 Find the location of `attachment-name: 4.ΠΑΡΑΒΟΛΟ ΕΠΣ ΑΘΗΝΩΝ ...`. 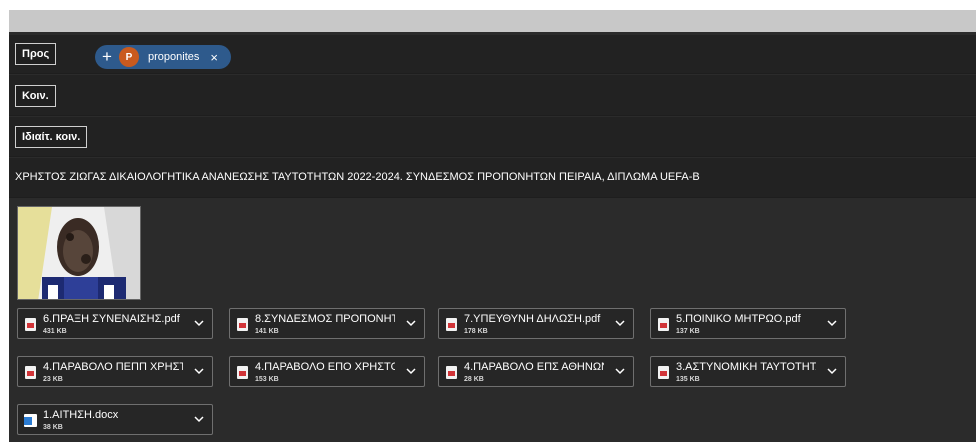

attachment-name: 4.ΠΑΡΑΒΟΛΟ ΕΠΣ ΑΘΗΝΩΝ ... is located at coordinates (534, 367).